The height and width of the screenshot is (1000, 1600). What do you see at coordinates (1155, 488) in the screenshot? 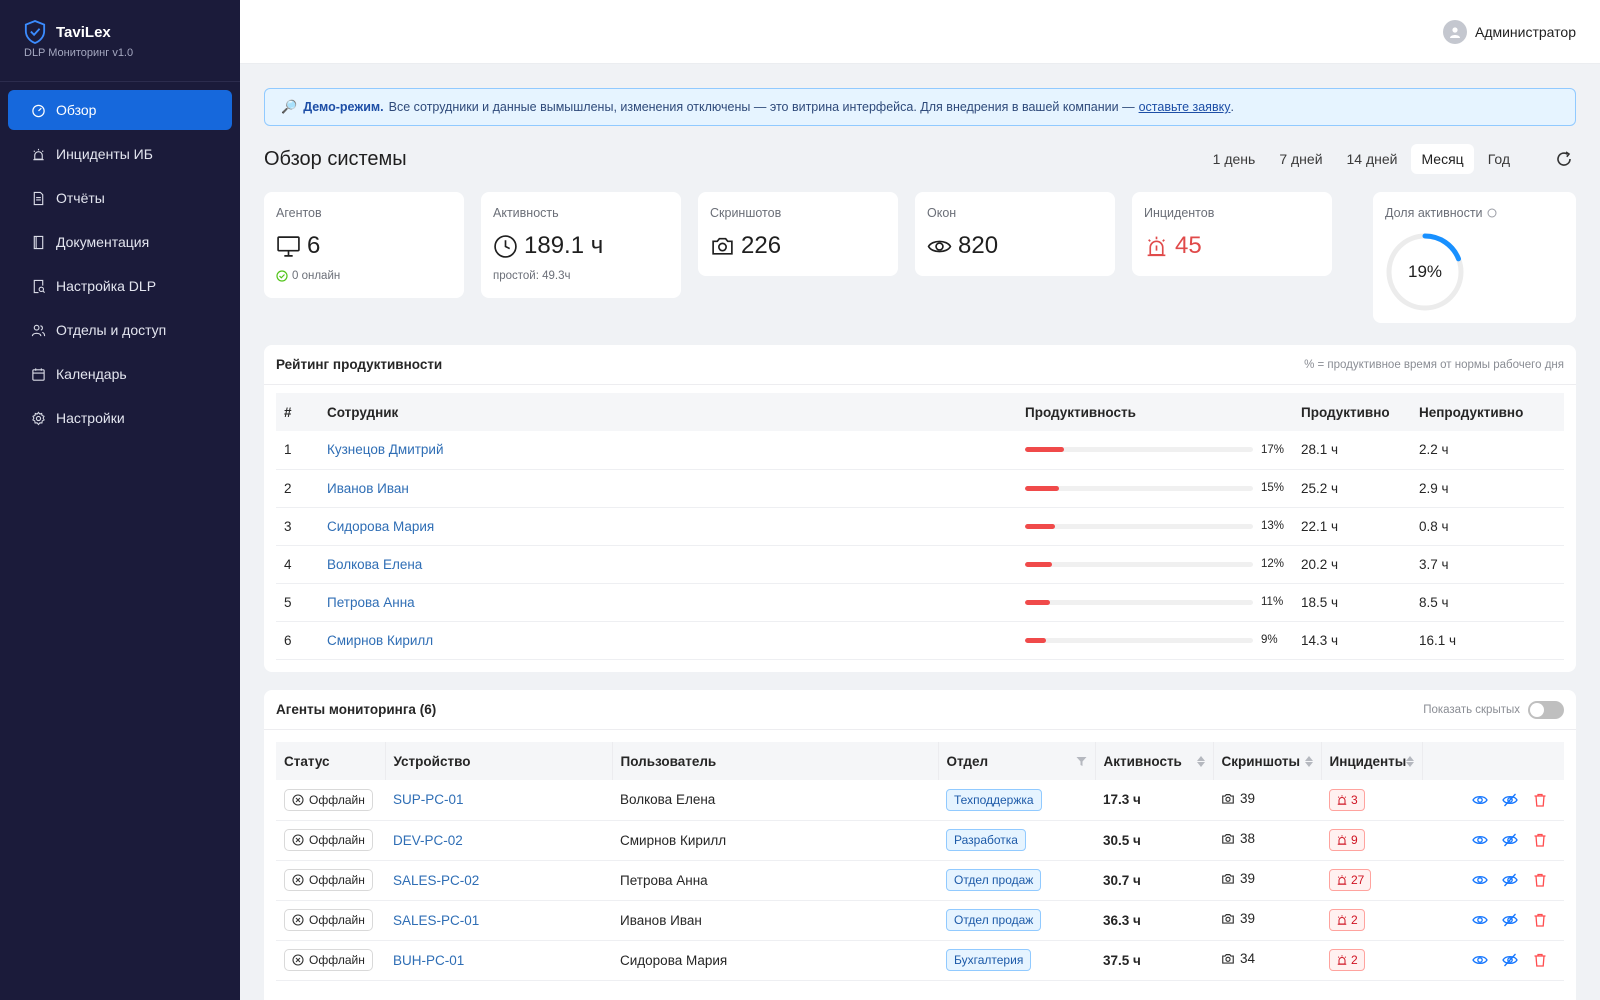
I see `bar-wrap: 15%` at bounding box center [1155, 488].